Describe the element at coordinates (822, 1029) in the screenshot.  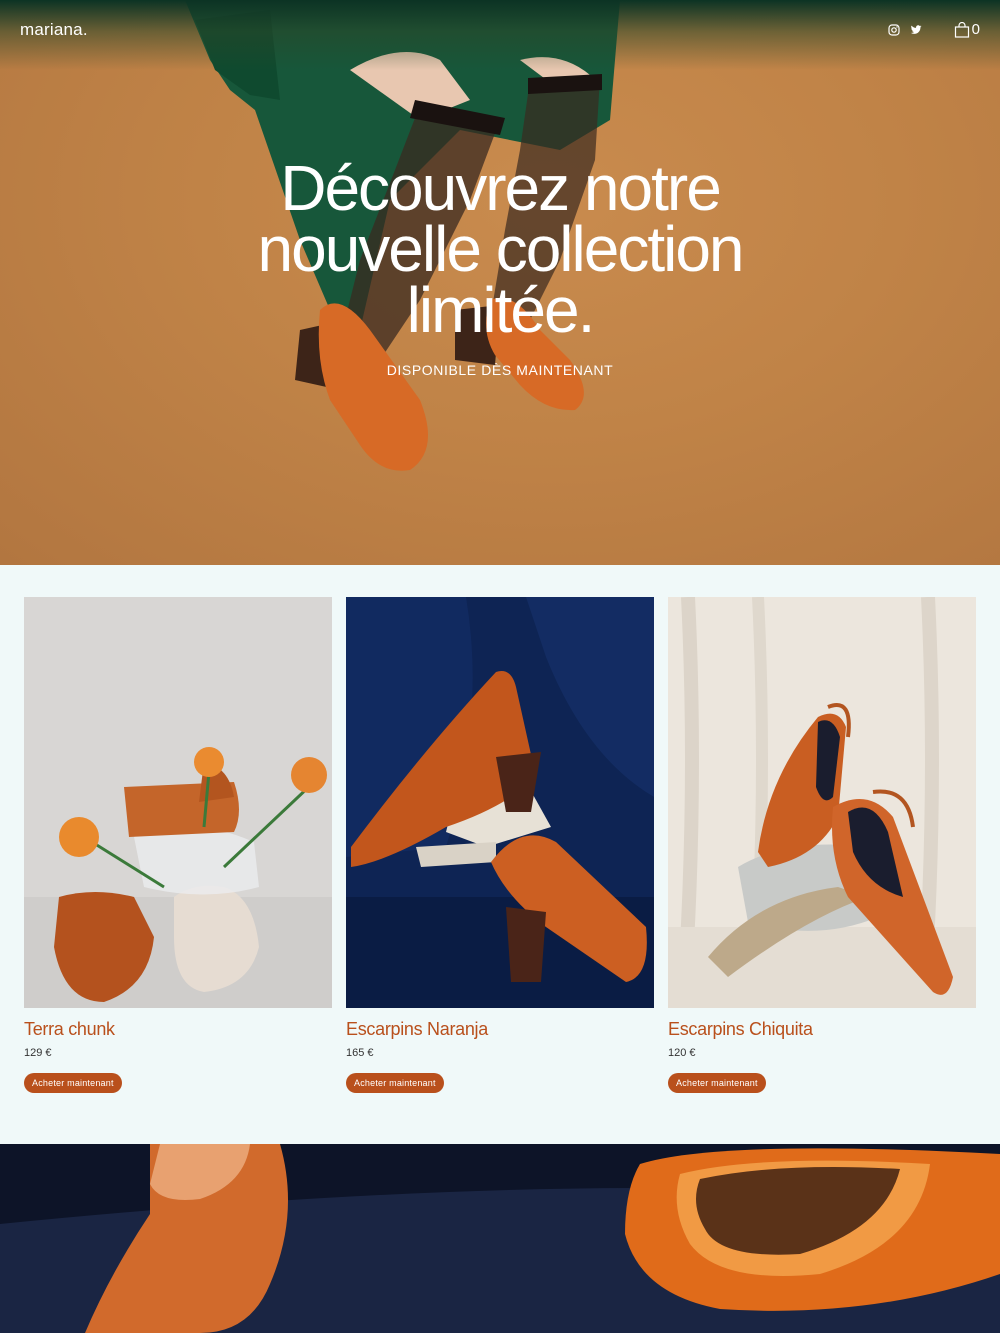
I see `product-name: Escarpins Chiquita` at that location.